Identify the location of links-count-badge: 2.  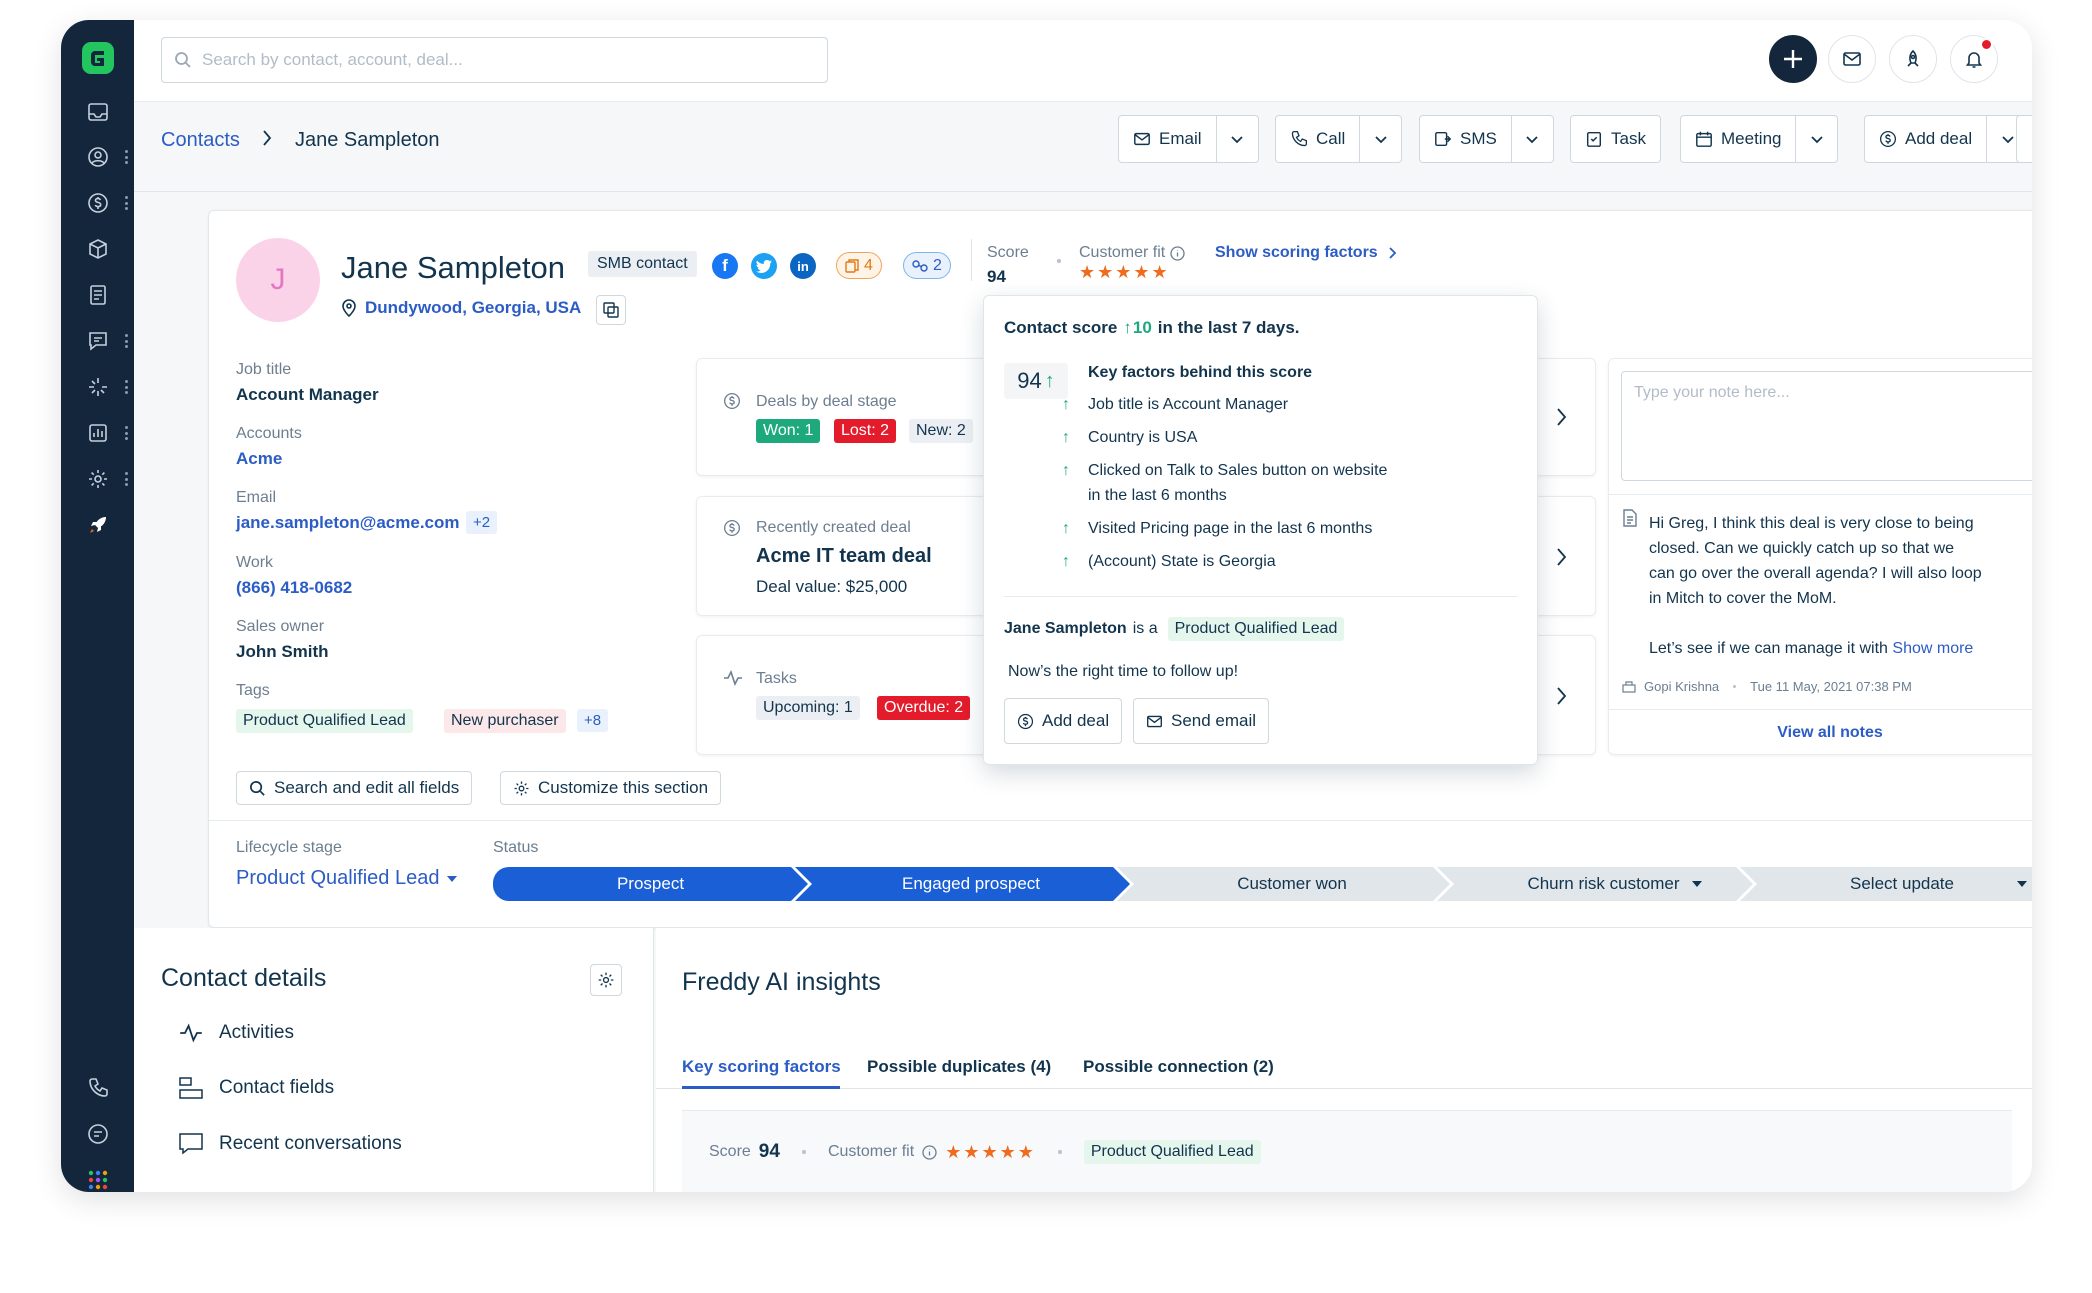
(927, 265).